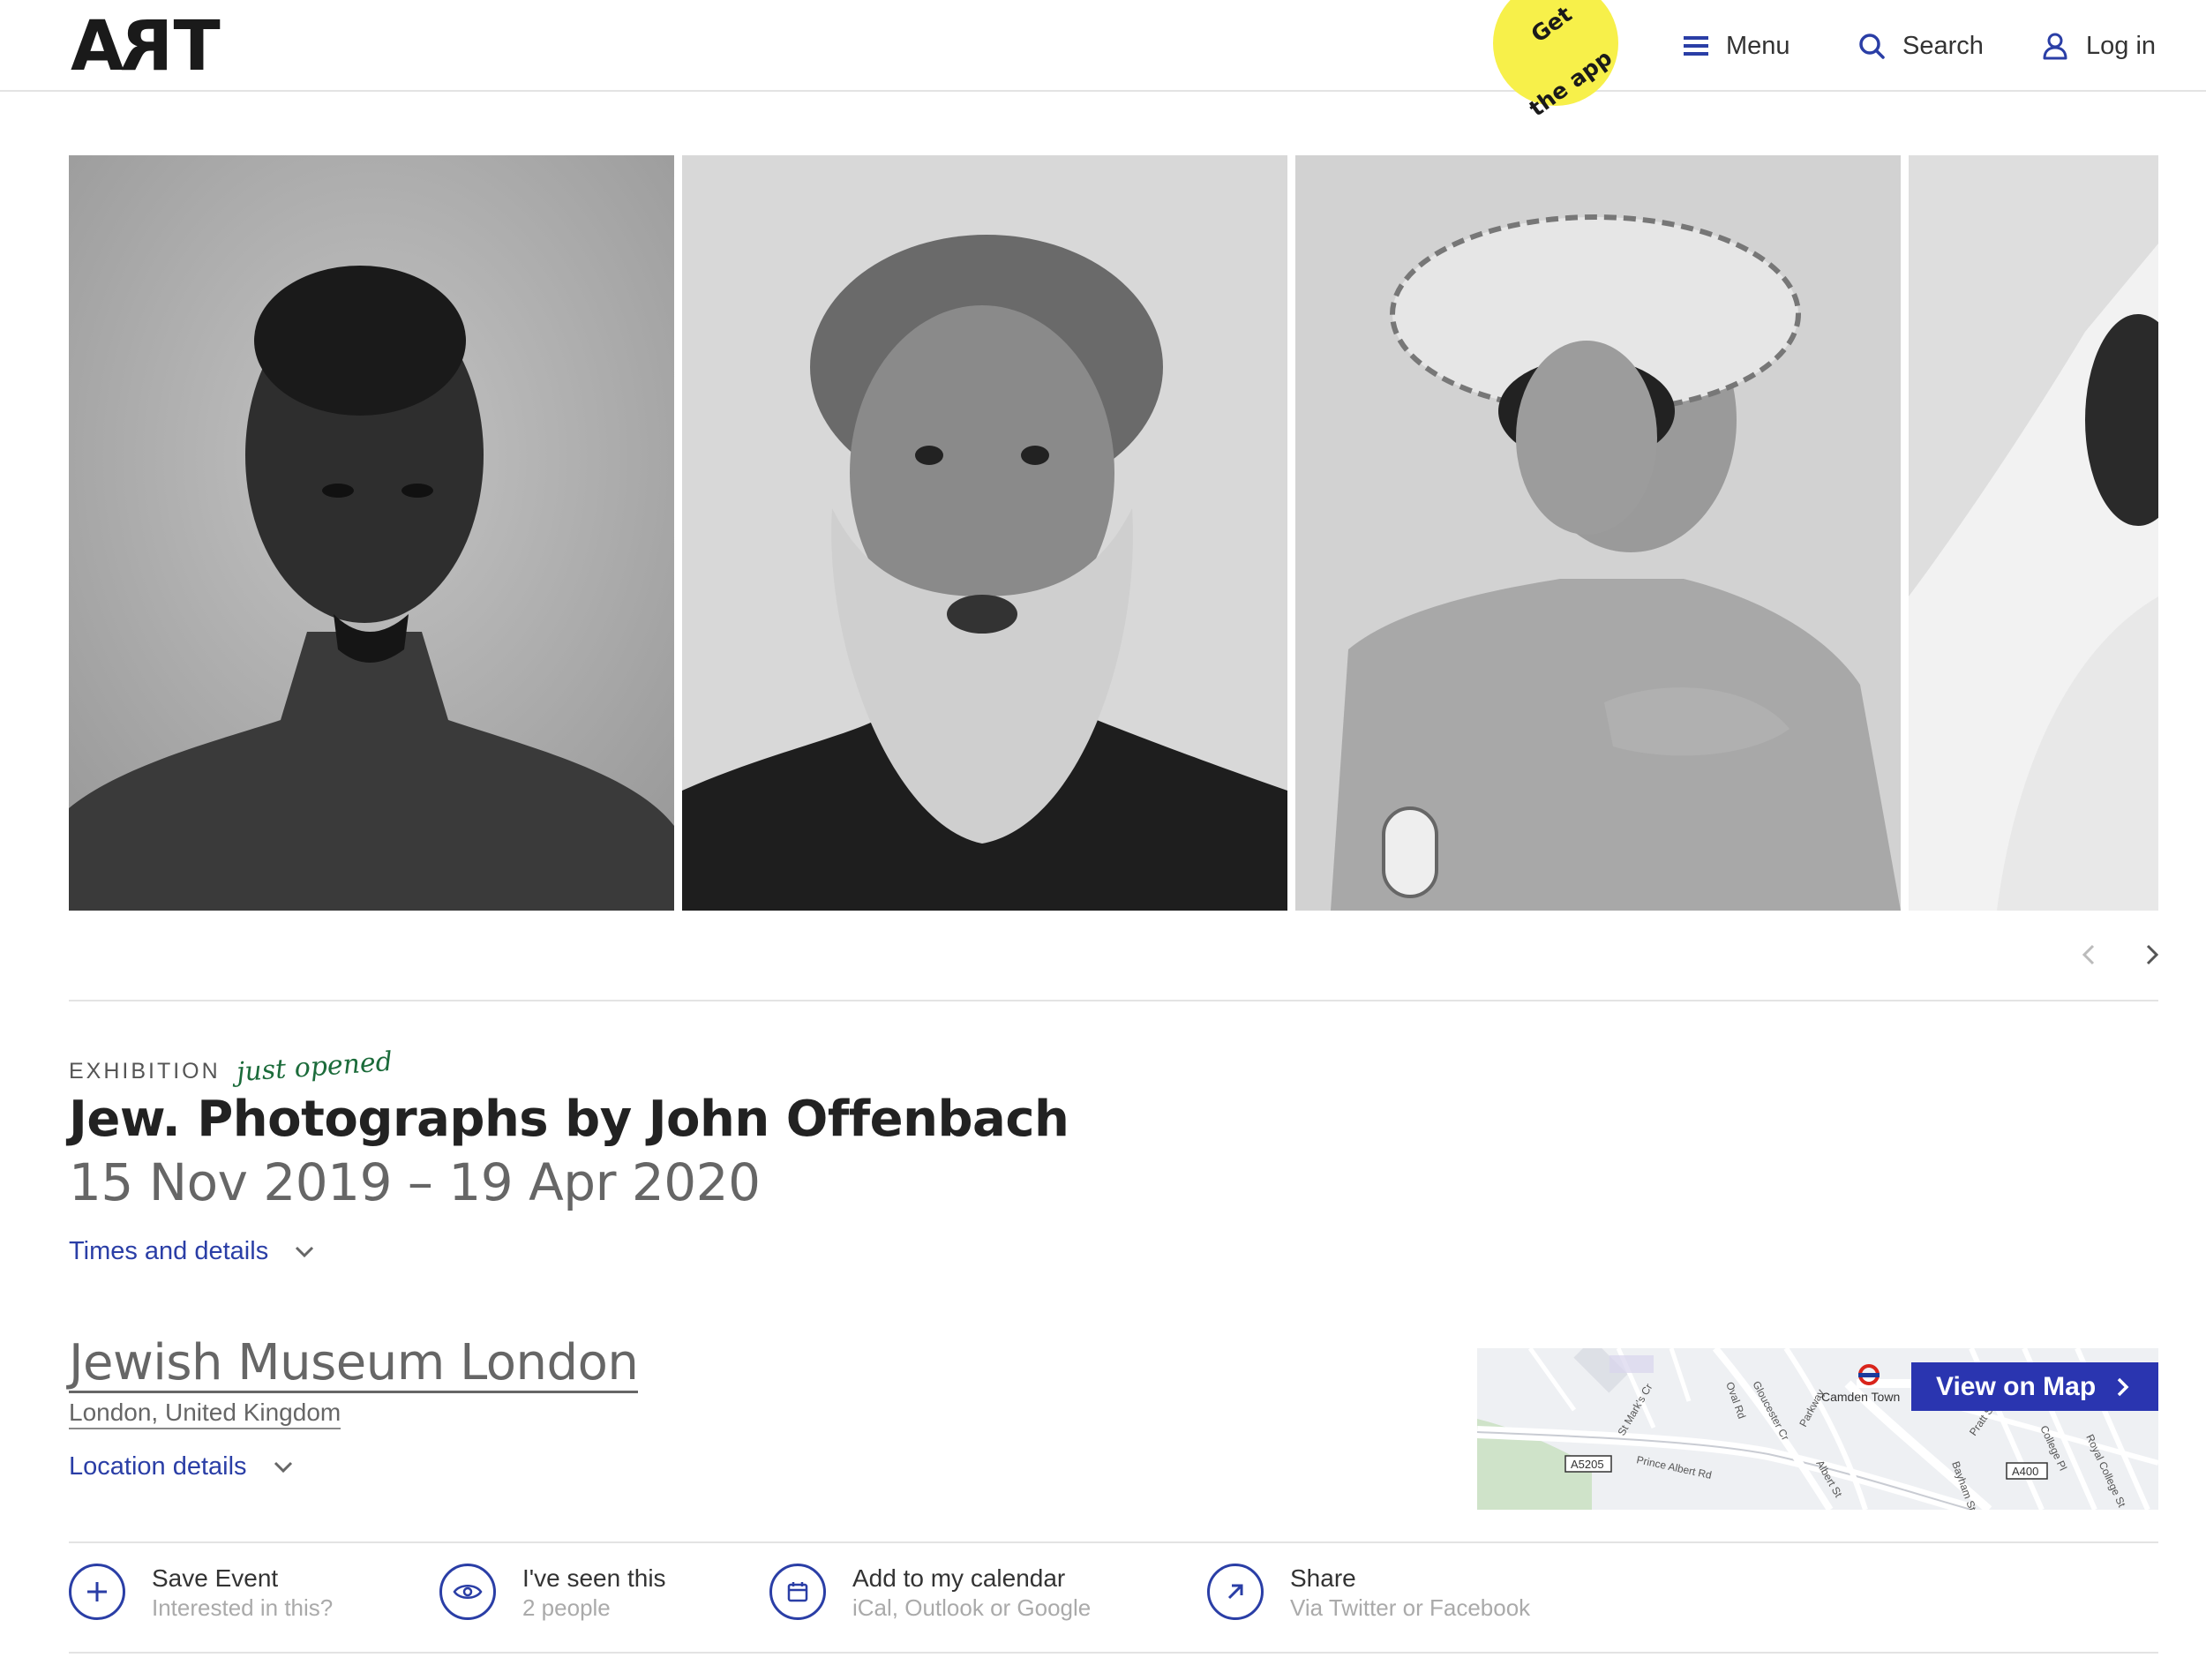 The image size is (2206, 1680). Describe the element at coordinates (2121, 45) in the screenshot. I see `login-label: Log in` at that location.